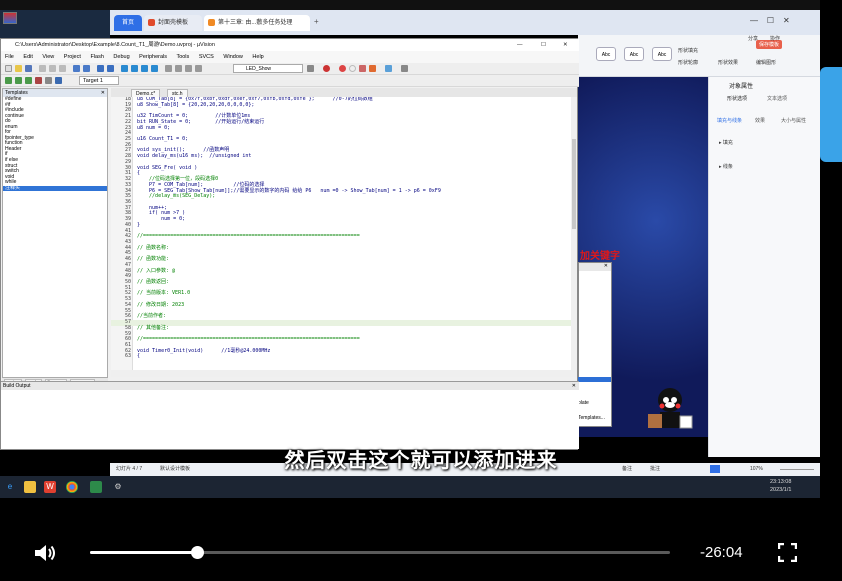 This screenshot has width=842, height=581. What do you see at coordinates (341, 265) in the screenshot?
I see `code-line: 47` at bounding box center [341, 265].